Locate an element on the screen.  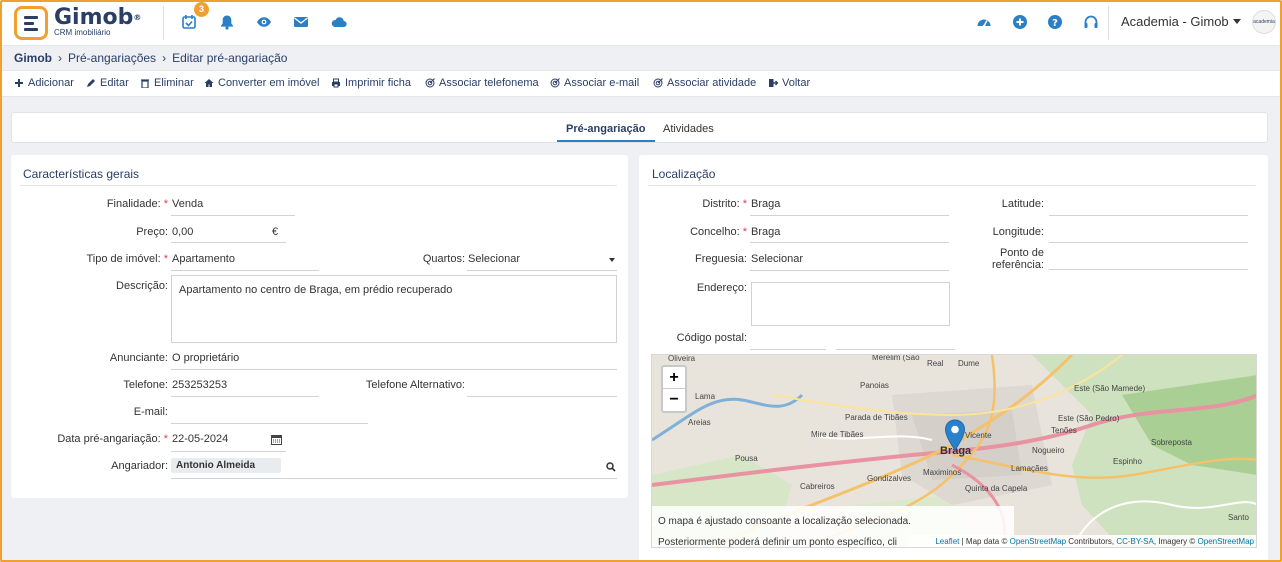
zoom-out-button: − is located at coordinates (674, 400).